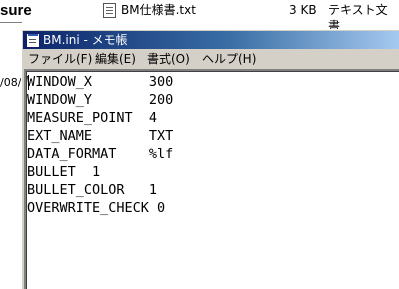 The height and width of the screenshot is (289, 399). What do you see at coordinates (33, 40) in the screenshot?
I see `notepad-icon` at bounding box center [33, 40].